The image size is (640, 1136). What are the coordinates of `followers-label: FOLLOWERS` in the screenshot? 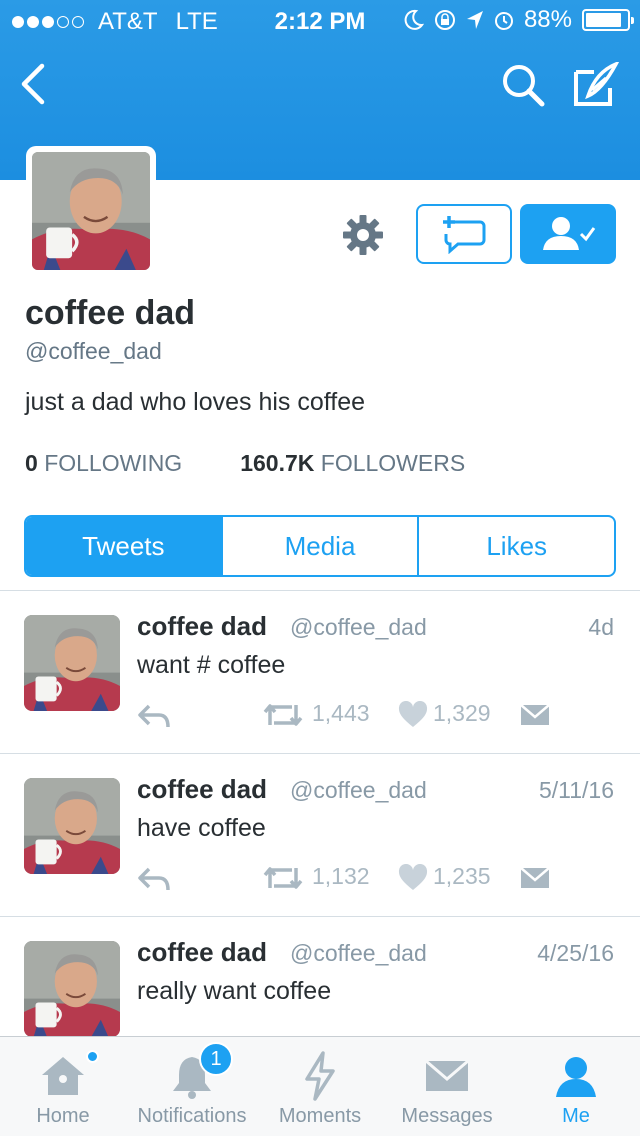 It's located at (393, 463).